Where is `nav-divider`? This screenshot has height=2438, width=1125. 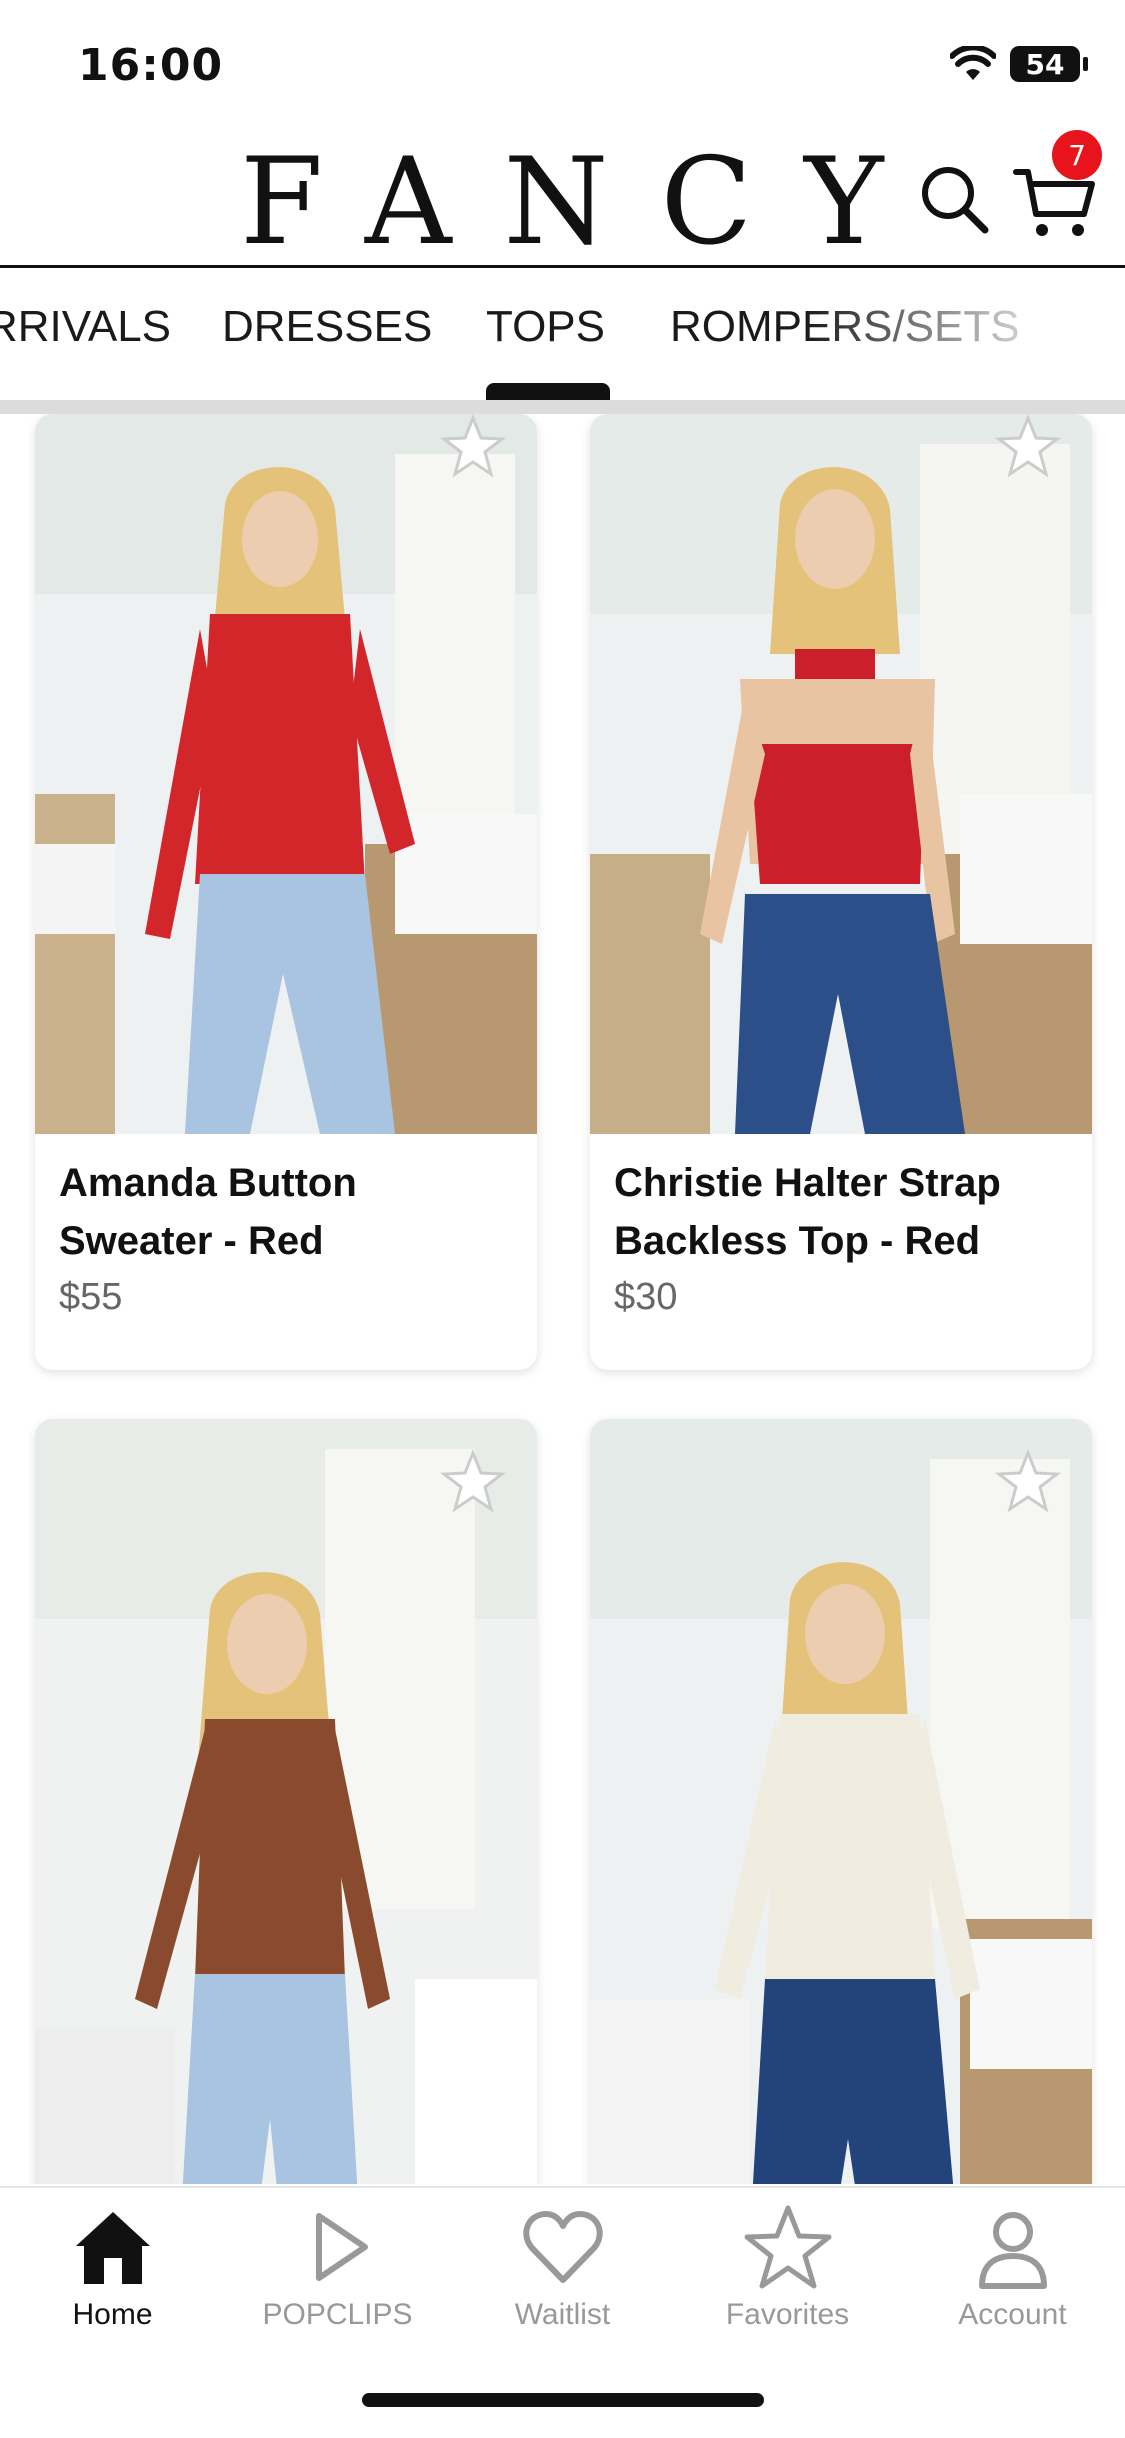
nav-divider is located at coordinates (562, 407).